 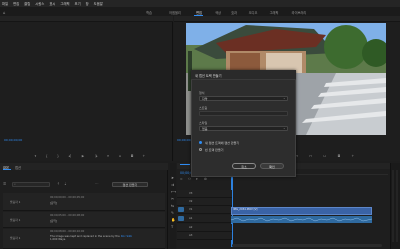 I want to click on menu-bar: 파일 편집 클립 시퀀스 표시 그래픽 보기 창 도움말, so click(x=200, y=3).